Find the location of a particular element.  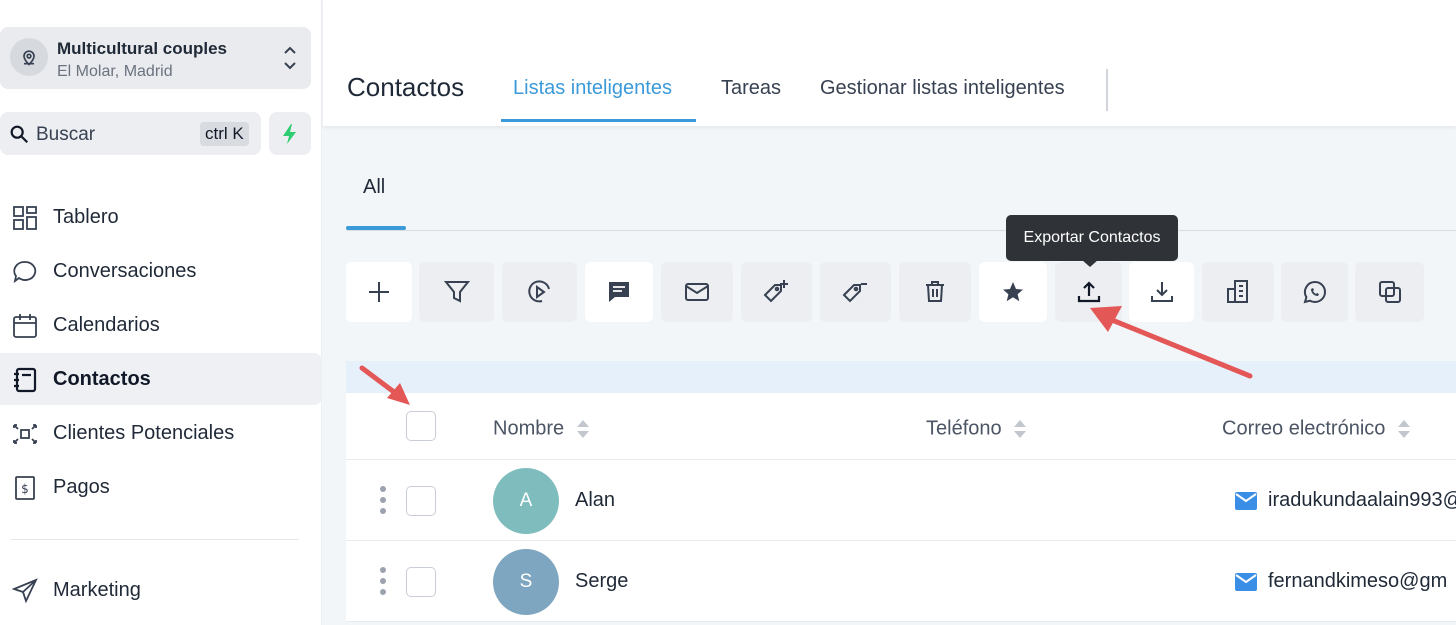

column-header-name: Nombre is located at coordinates (541, 429).